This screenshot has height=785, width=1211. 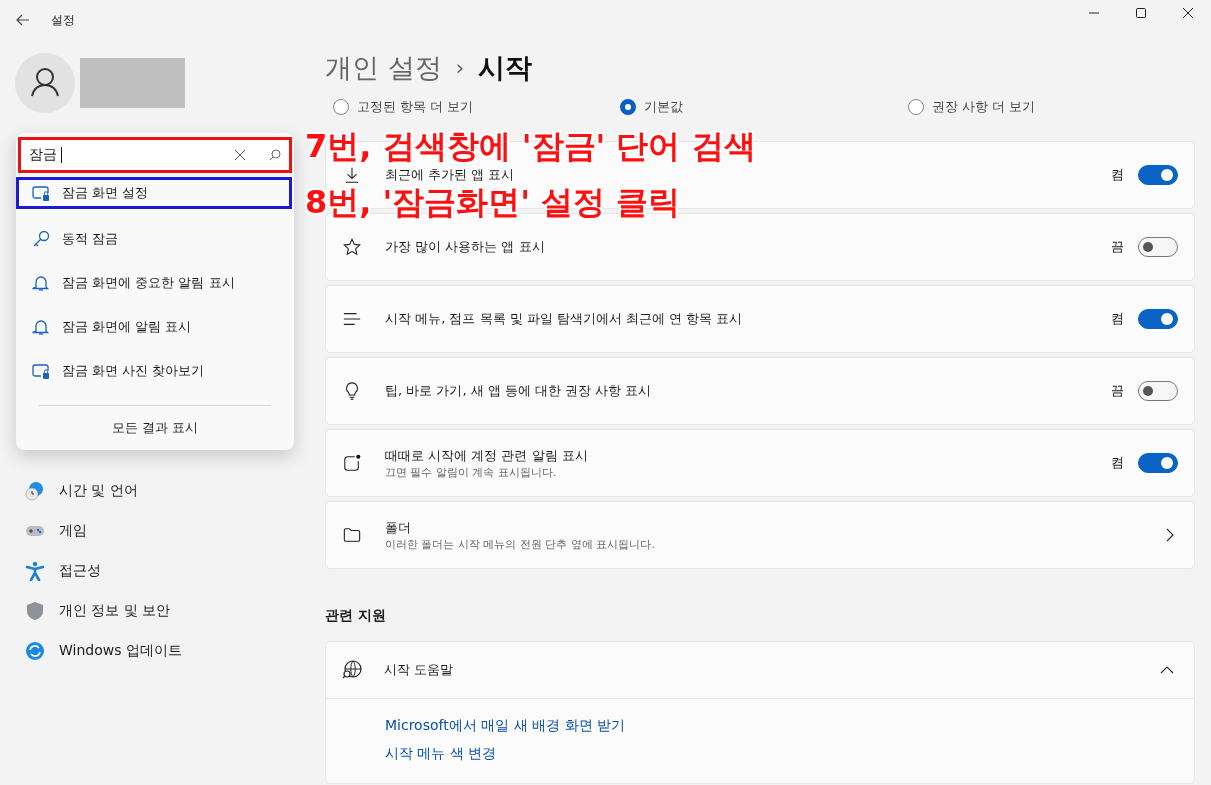 What do you see at coordinates (352, 247) in the screenshot?
I see `star-icon` at bounding box center [352, 247].